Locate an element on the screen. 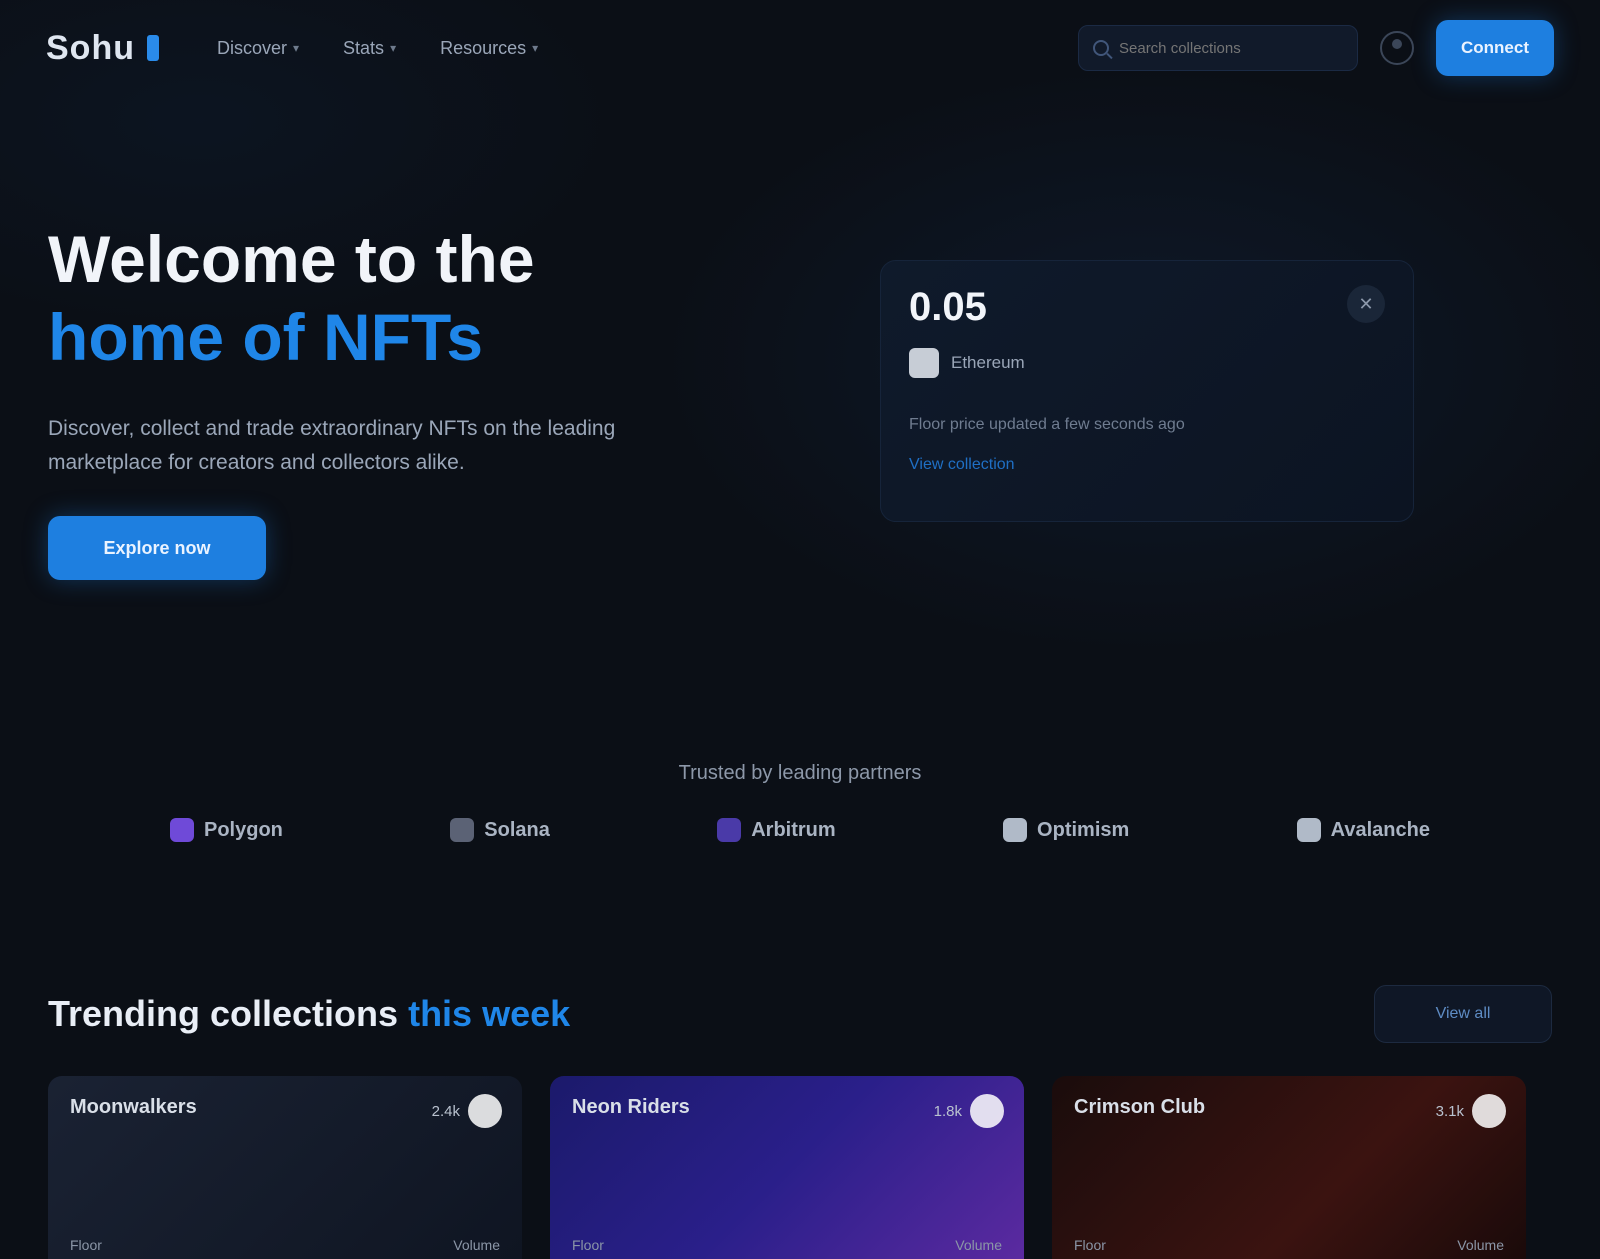 This screenshot has width=1600, height=1259. solana-icon is located at coordinates (462, 830).